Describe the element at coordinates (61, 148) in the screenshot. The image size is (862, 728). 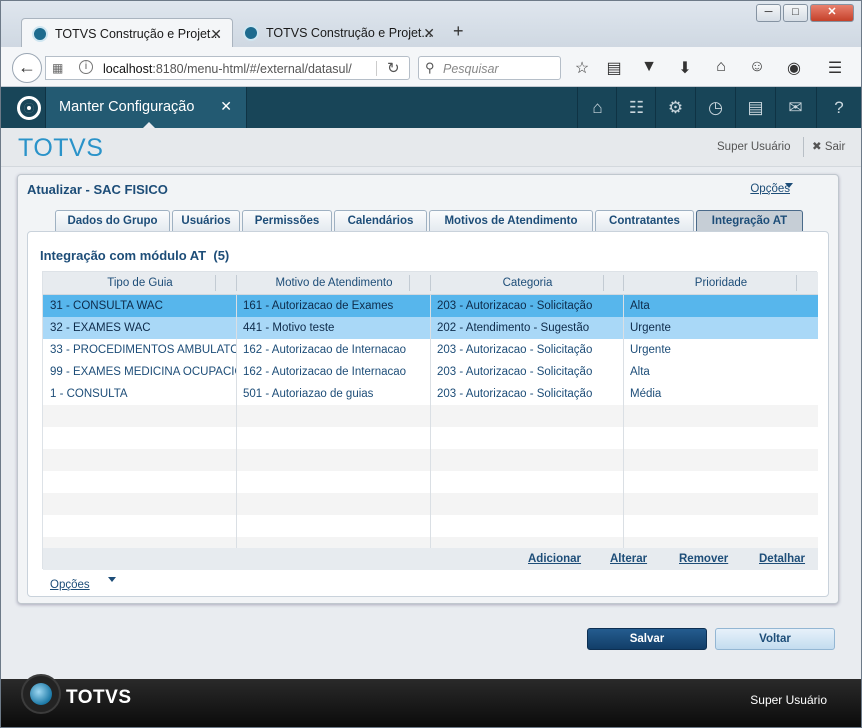
I see `brand-title: TOTVS` at that location.